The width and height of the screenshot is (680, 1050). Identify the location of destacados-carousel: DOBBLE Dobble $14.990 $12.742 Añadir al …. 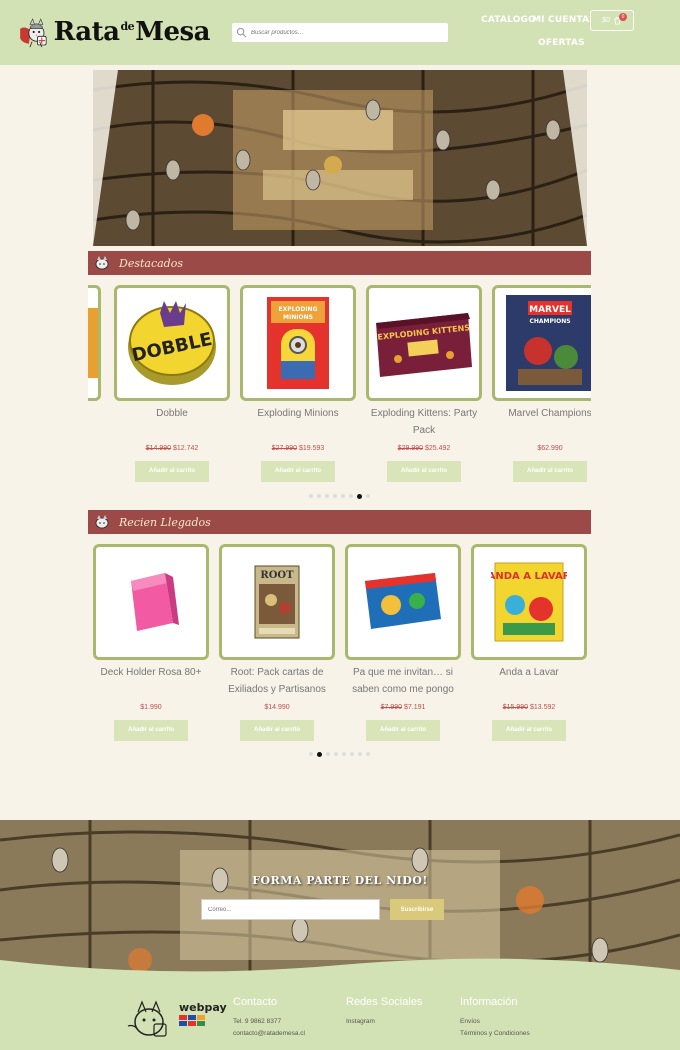
(339, 385).